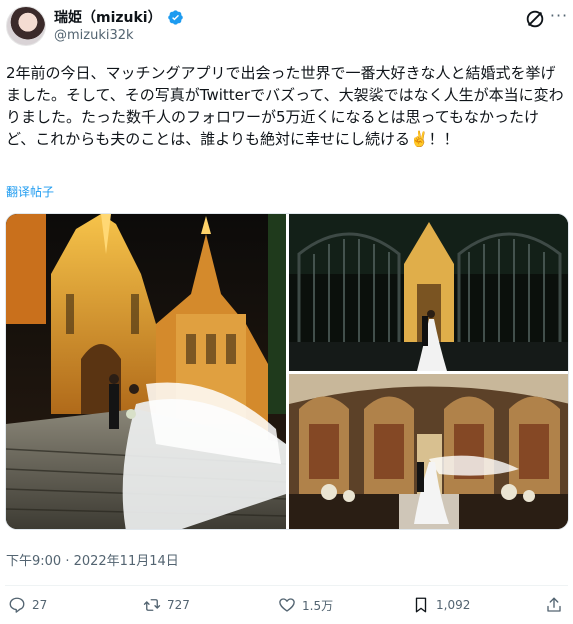 The height and width of the screenshot is (624, 573). What do you see at coordinates (286, 585) in the screenshot?
I see `divider` at bounding box center [286, 585].